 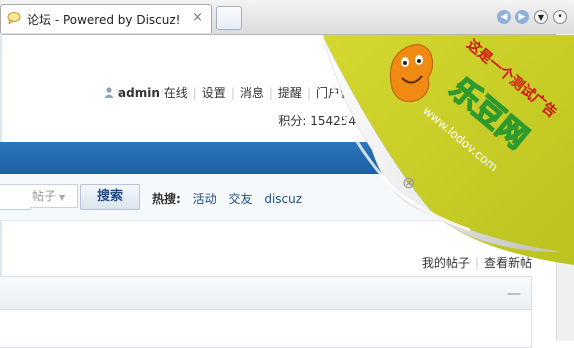 I want to click on quick-links: 我的帖子 | 查看新帖, so click(x=477, y=262).